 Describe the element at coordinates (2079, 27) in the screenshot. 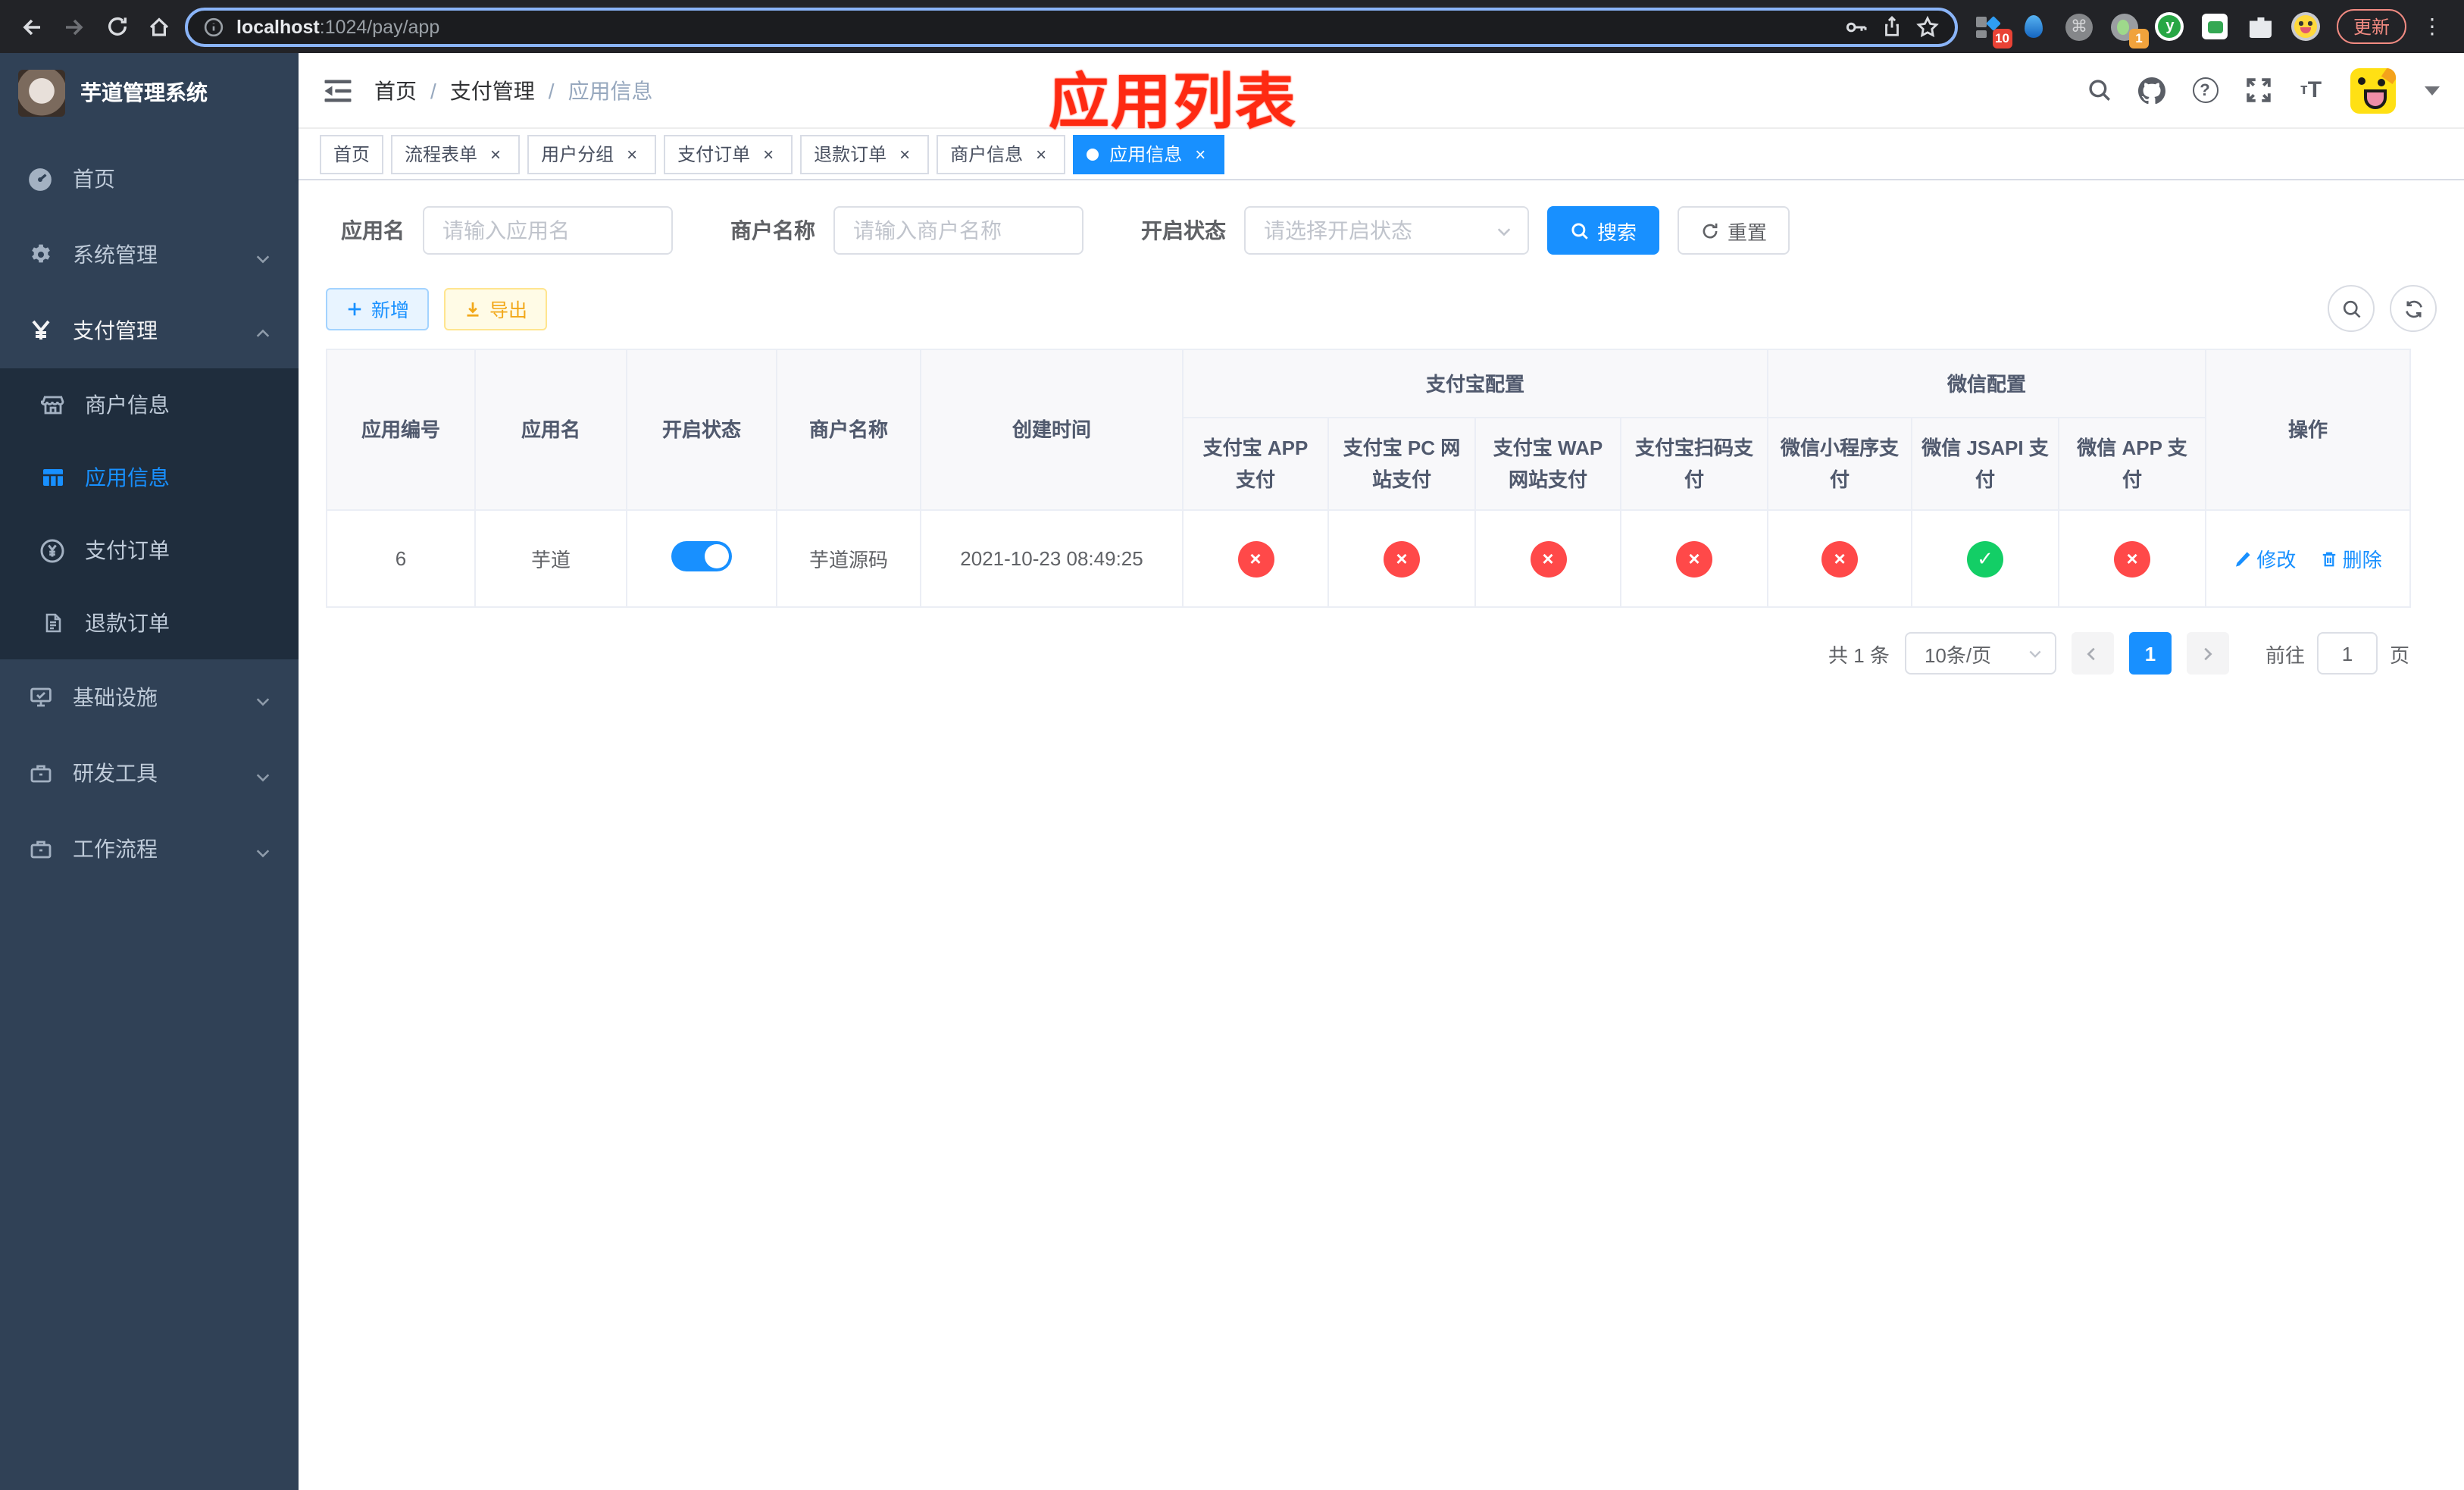

I see `command-extension-icon: ⌘` at that location.